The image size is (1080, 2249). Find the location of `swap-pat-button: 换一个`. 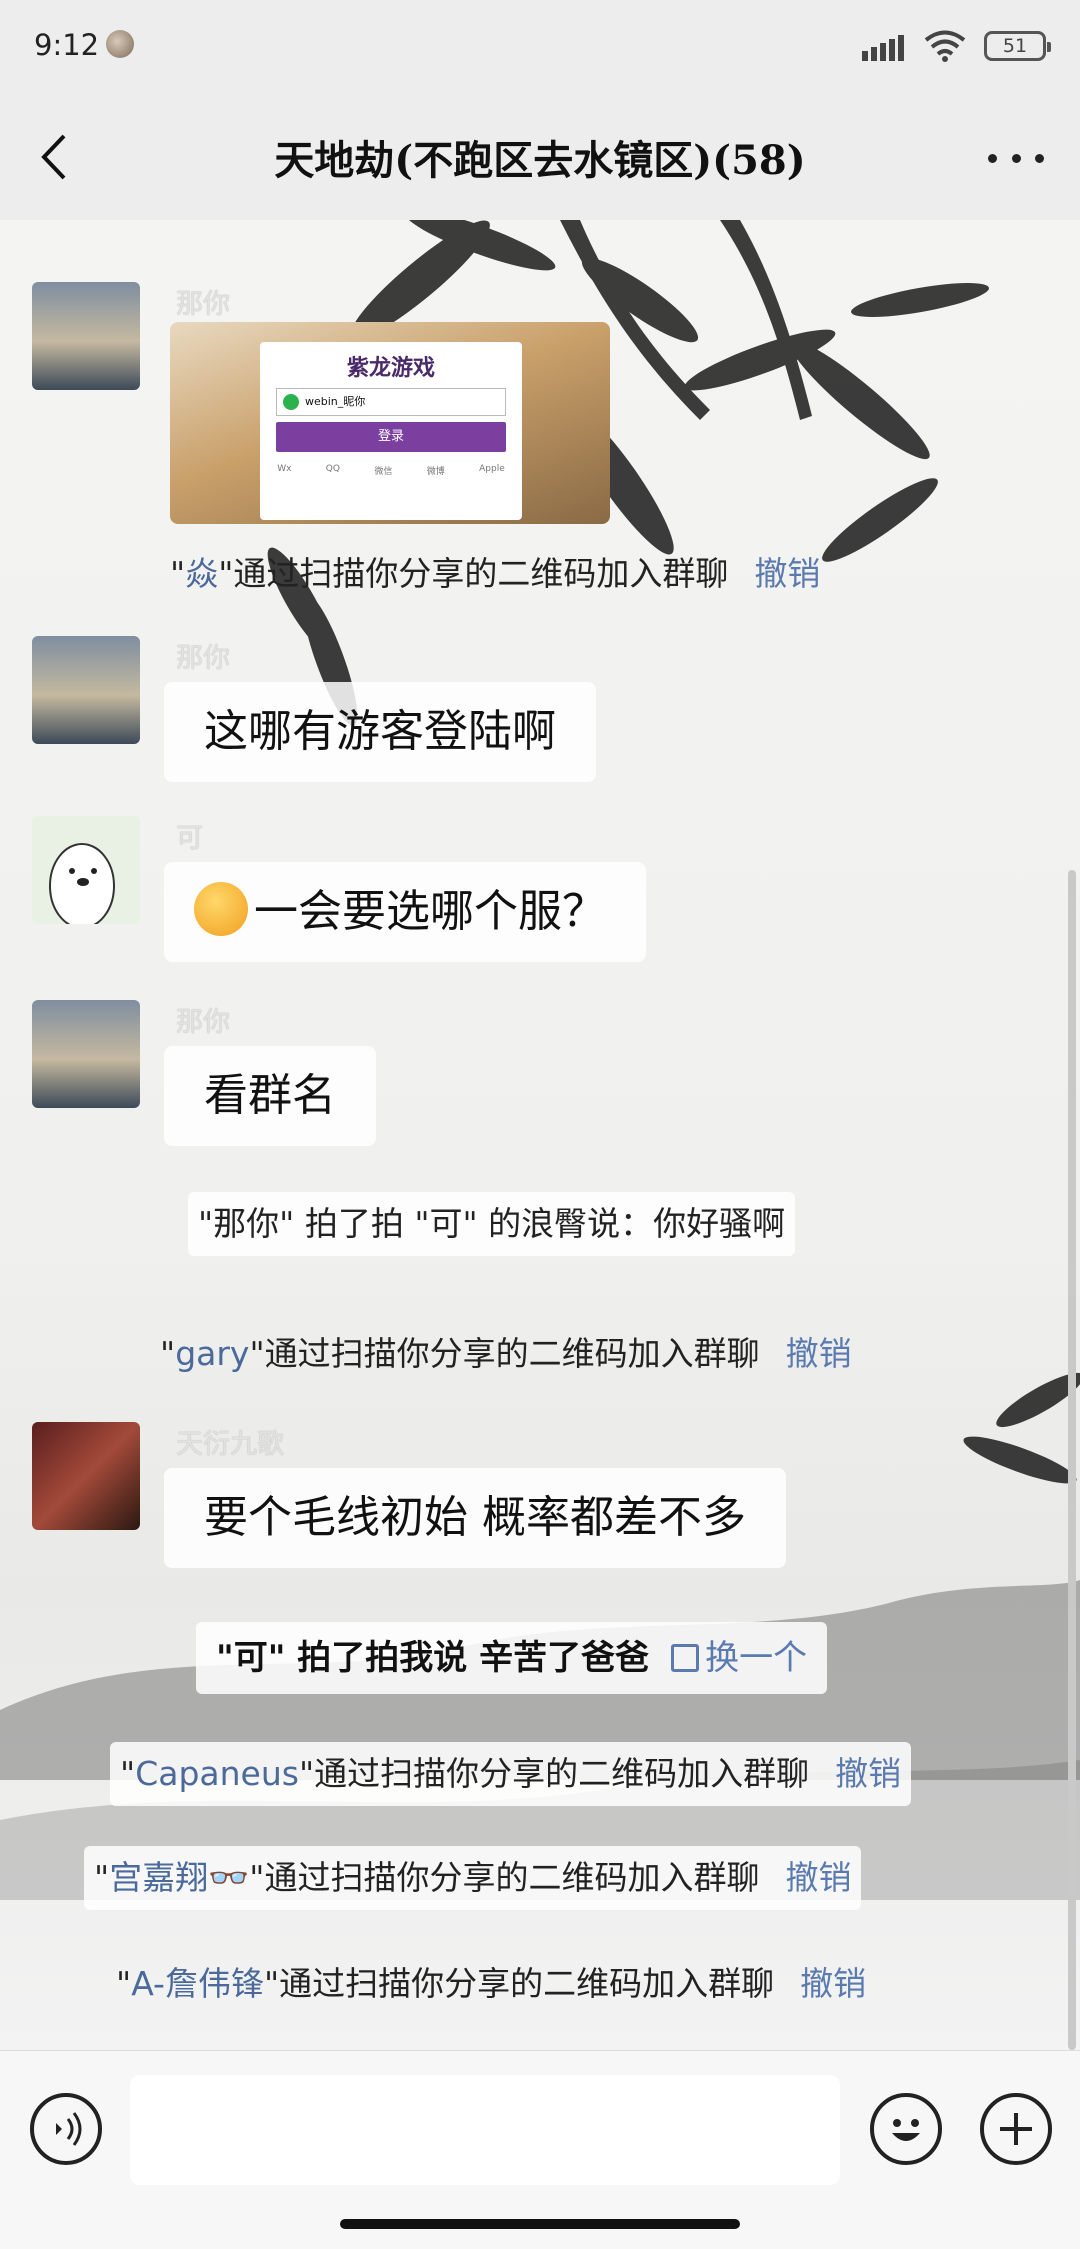

swap-pat-button: 换一个 is located at coordinates (739, 1658).